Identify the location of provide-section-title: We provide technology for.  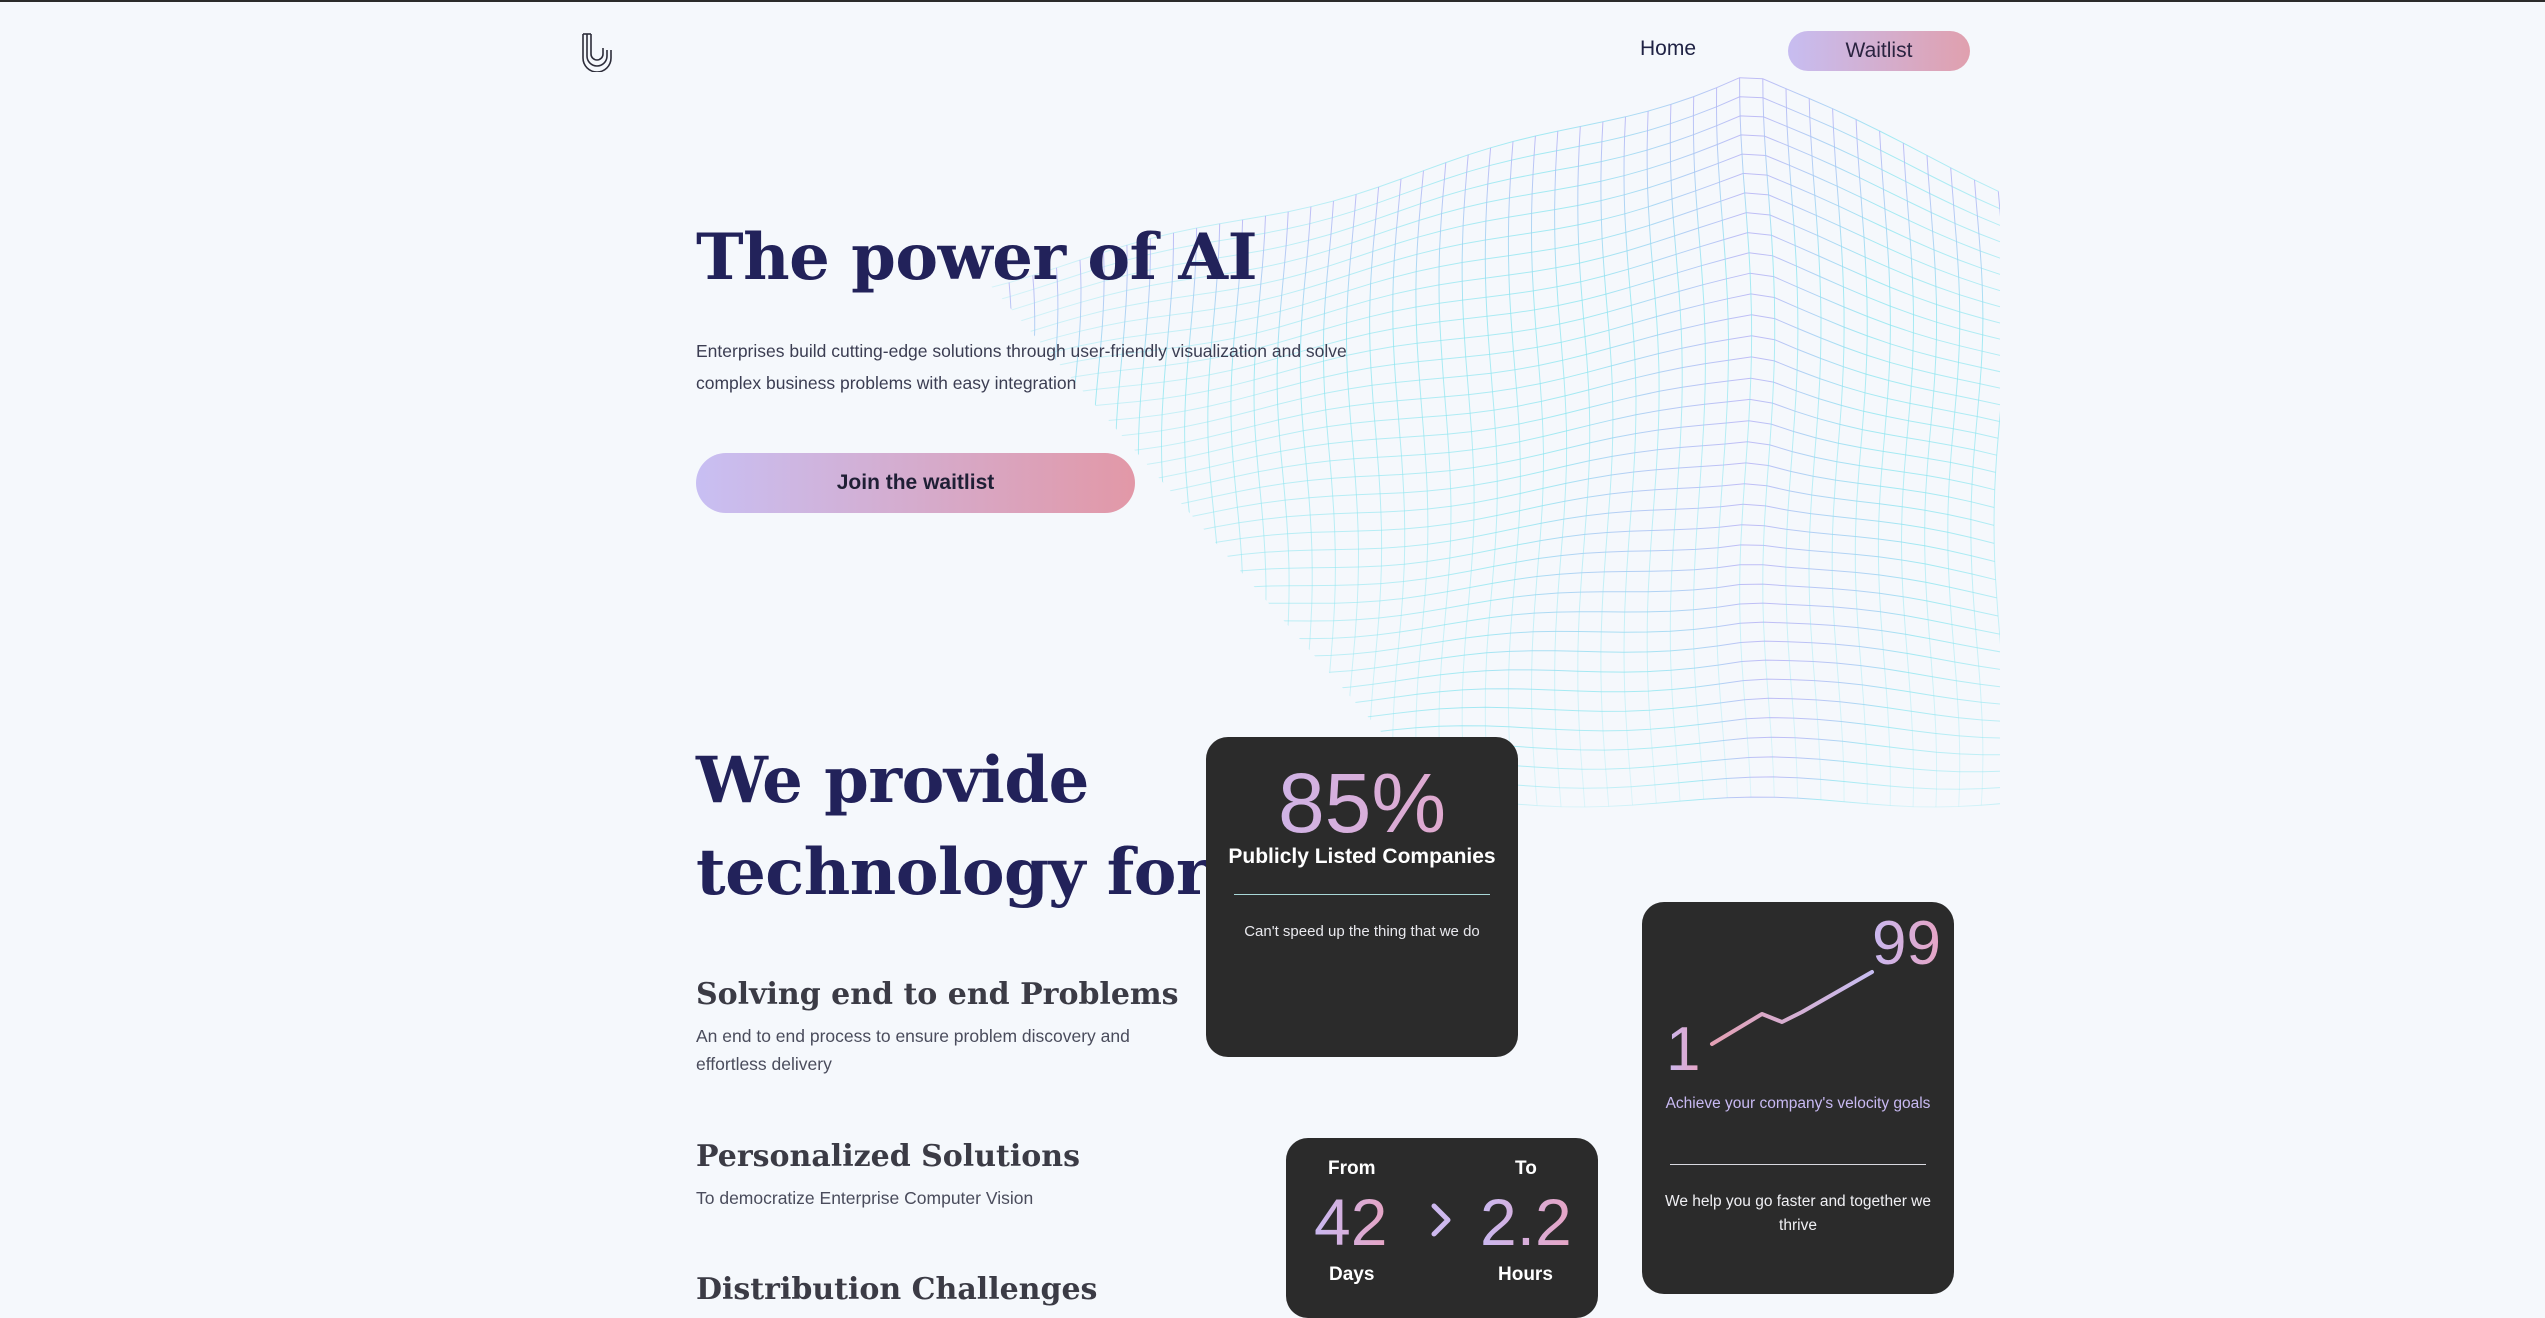
(953, 826).